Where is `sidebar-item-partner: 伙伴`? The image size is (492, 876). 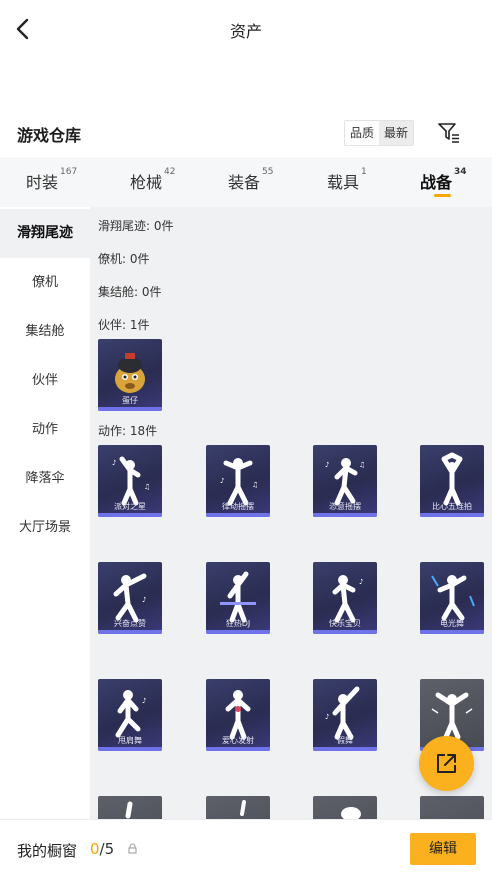 sidebar-item-partner: 伙伴 is located at coordinates (45, 380).